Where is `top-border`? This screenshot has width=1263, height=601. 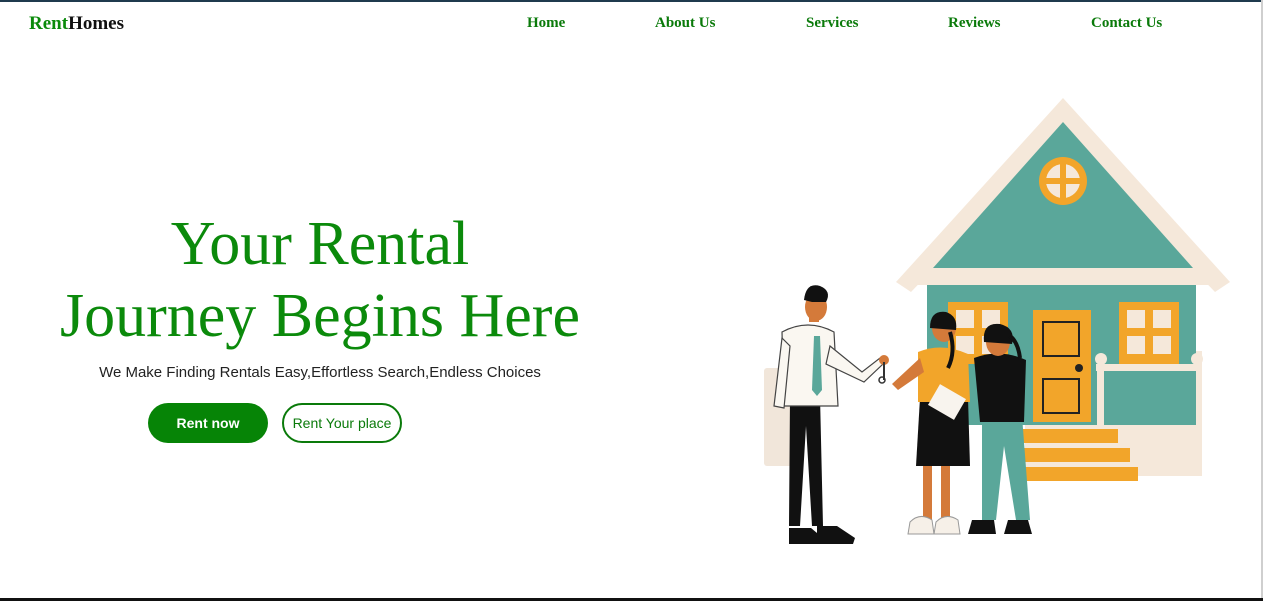 top-border is located at coordinates (631, 1).